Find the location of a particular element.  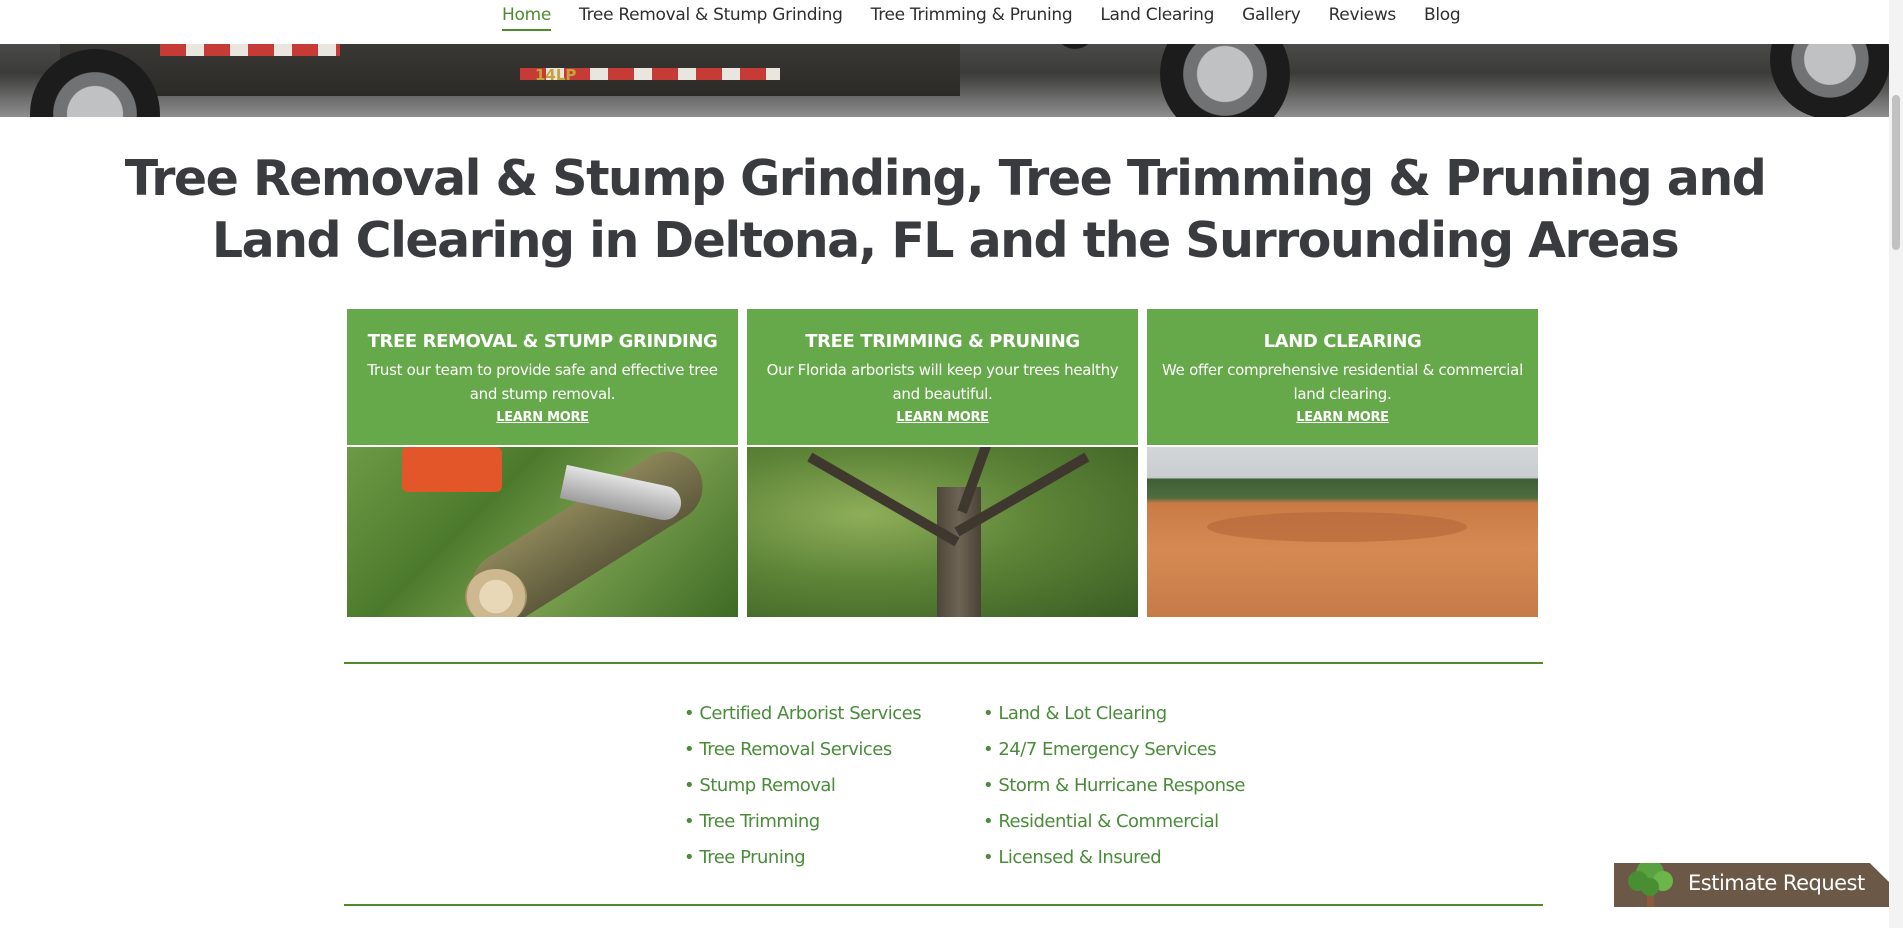

nav-item-home: Home is located at coordinates (526, 18).